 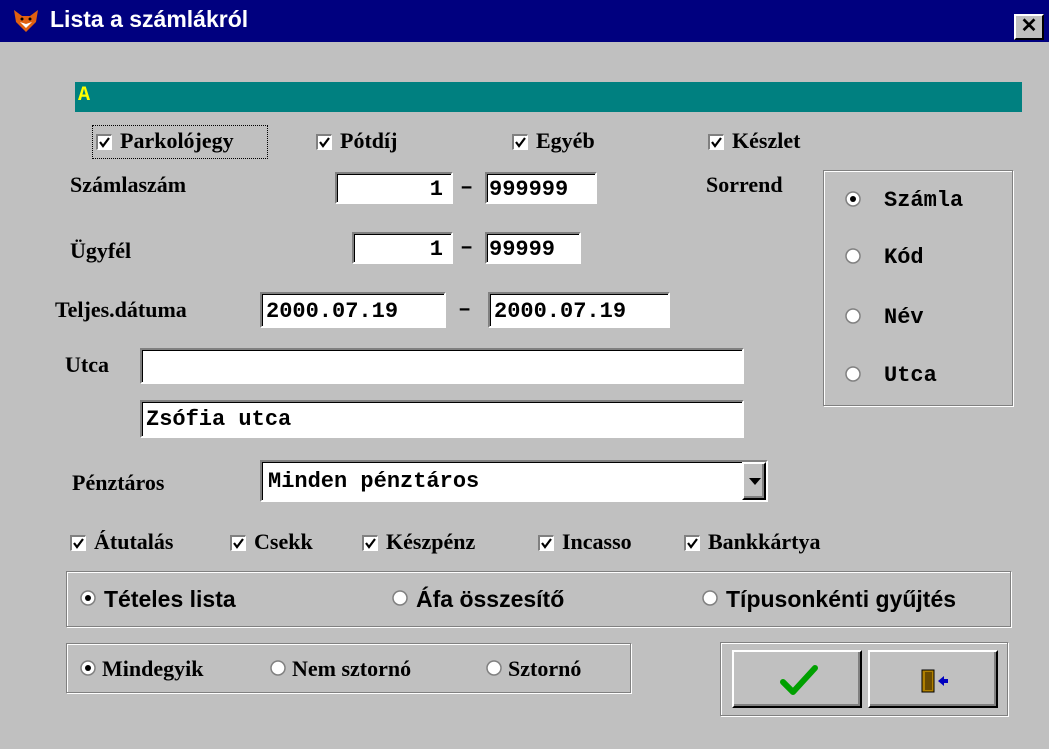 What do you see at coordinates (565, 140) in the screenshot?
I see `checkbox-label-egyeb: Egyéb` at bounding box center [565, 140].